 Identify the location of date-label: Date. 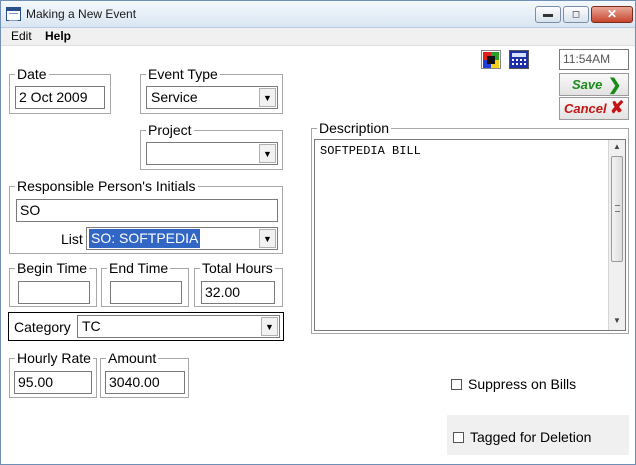
(32, 74).